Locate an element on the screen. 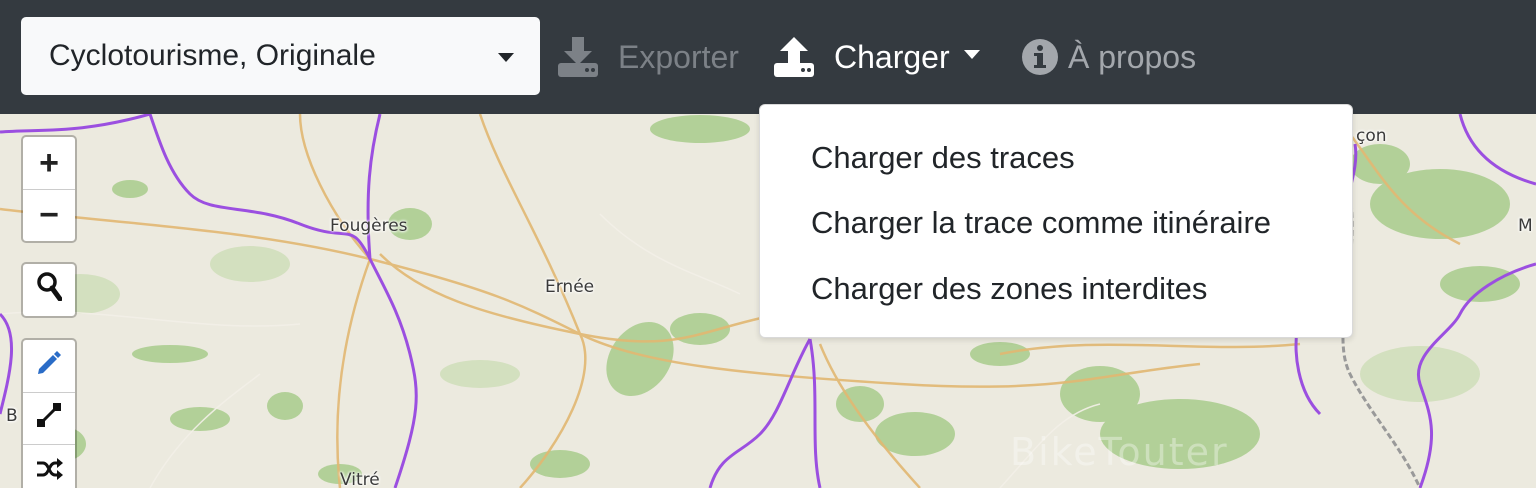  export-button: Exporter is located at coordinates (647, 57).